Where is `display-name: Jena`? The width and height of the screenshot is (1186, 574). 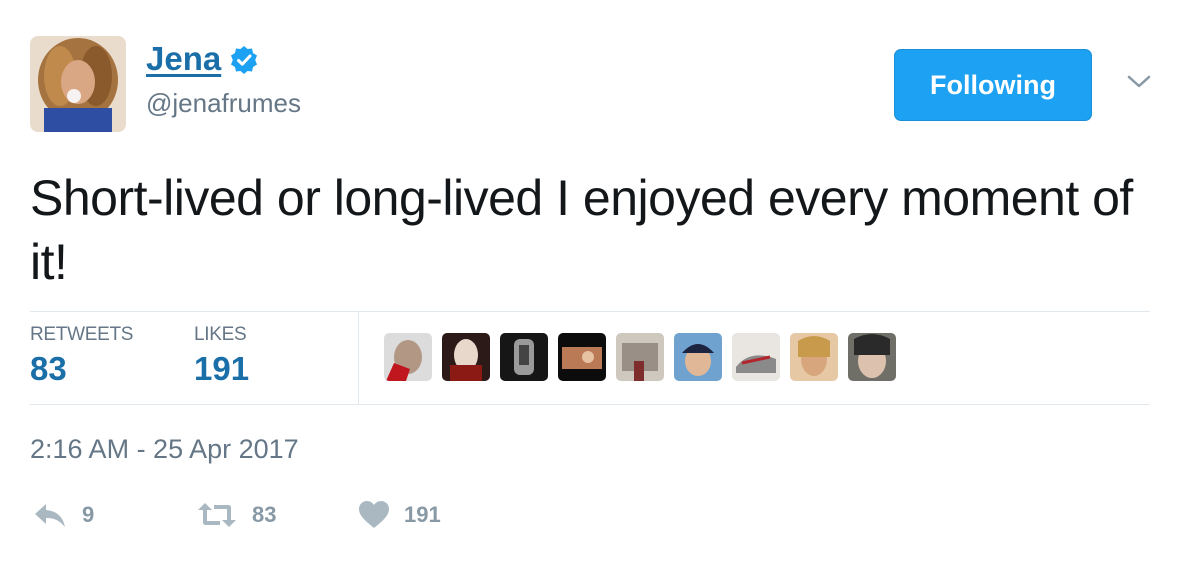 display-name: Jena is located at coordinates (183, 59).